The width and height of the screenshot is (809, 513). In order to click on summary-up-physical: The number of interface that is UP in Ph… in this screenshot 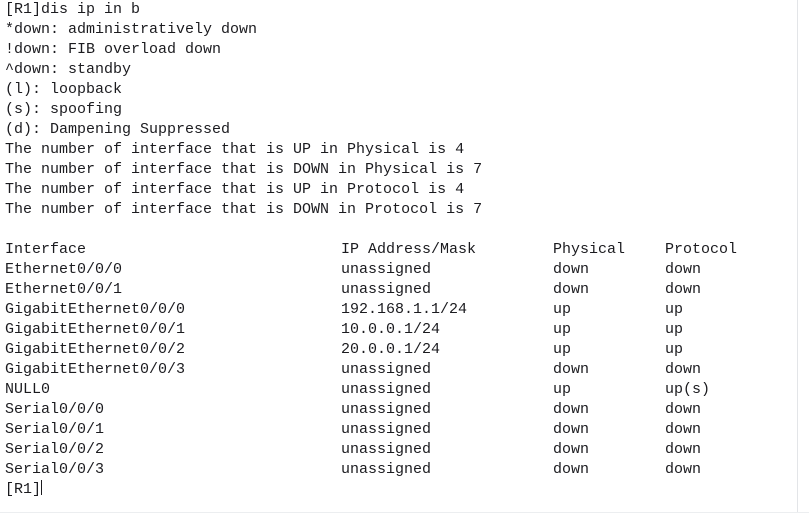, I will do `click(235, 149)`.